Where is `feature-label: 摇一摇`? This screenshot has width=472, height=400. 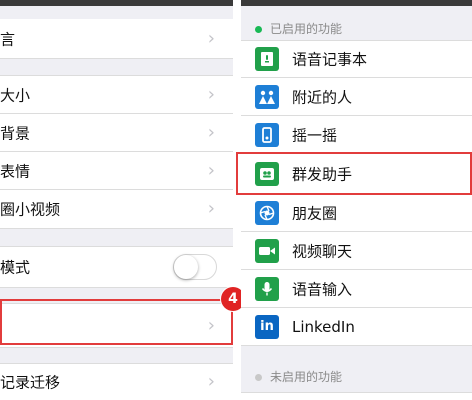 feature-label: 摇一摇 is located at coordinates (315, 135).